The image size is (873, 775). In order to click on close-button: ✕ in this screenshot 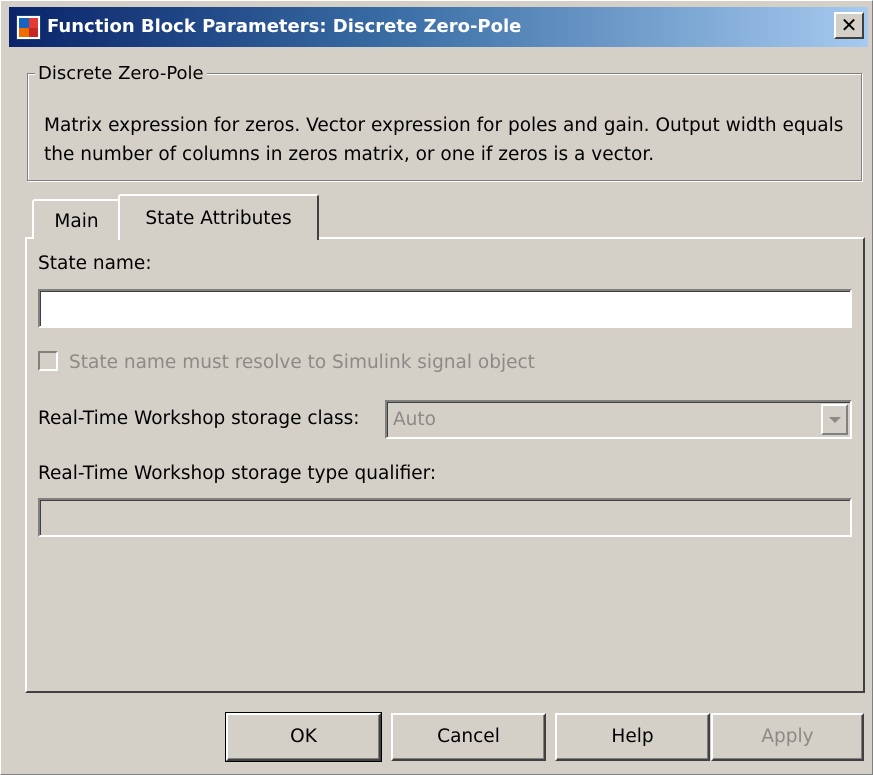, I will do `click(849, 25)`.